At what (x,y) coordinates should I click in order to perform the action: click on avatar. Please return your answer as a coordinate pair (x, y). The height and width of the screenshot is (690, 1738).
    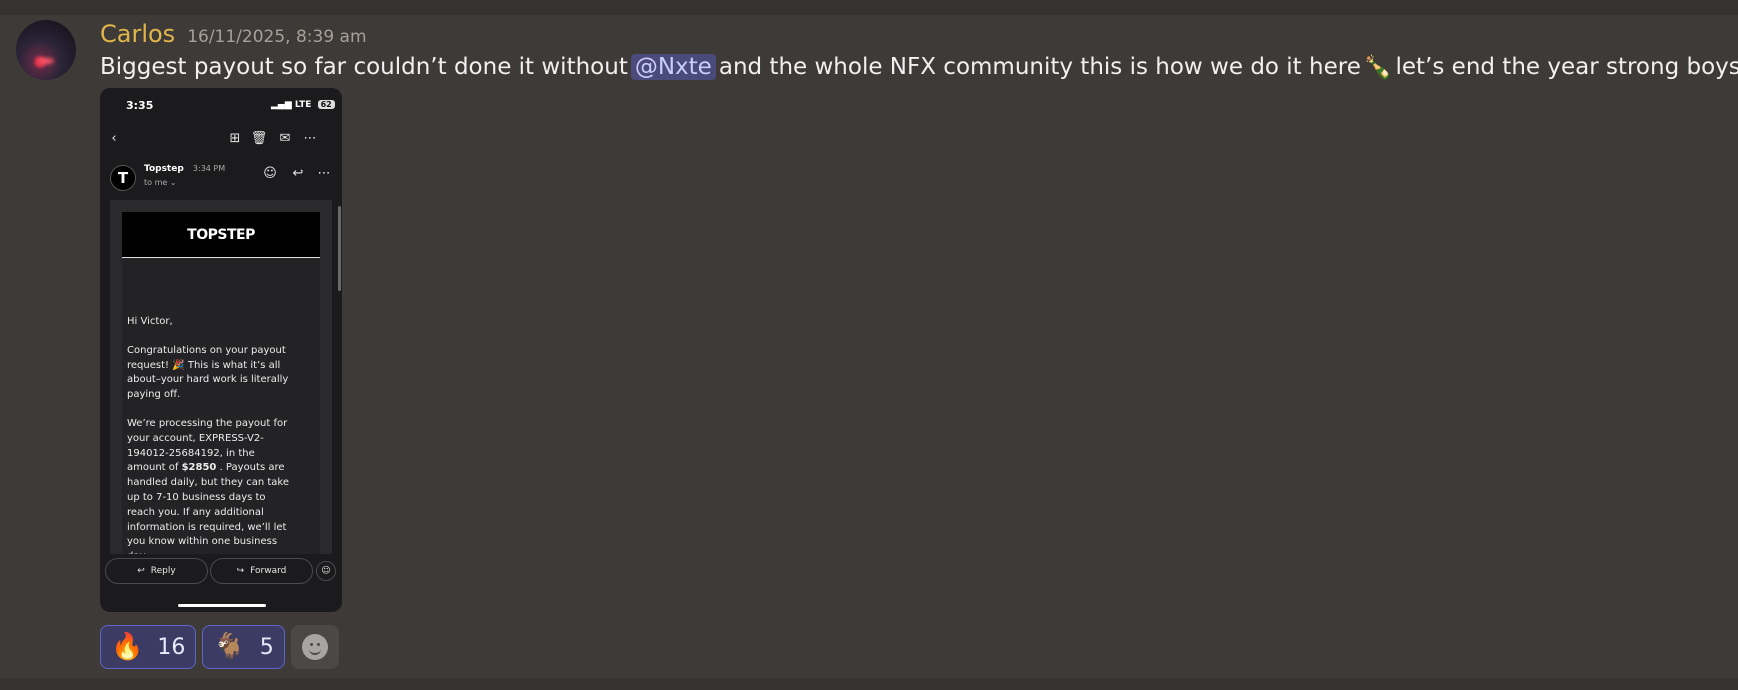
    Looking at the image, I should click on (46, 50).